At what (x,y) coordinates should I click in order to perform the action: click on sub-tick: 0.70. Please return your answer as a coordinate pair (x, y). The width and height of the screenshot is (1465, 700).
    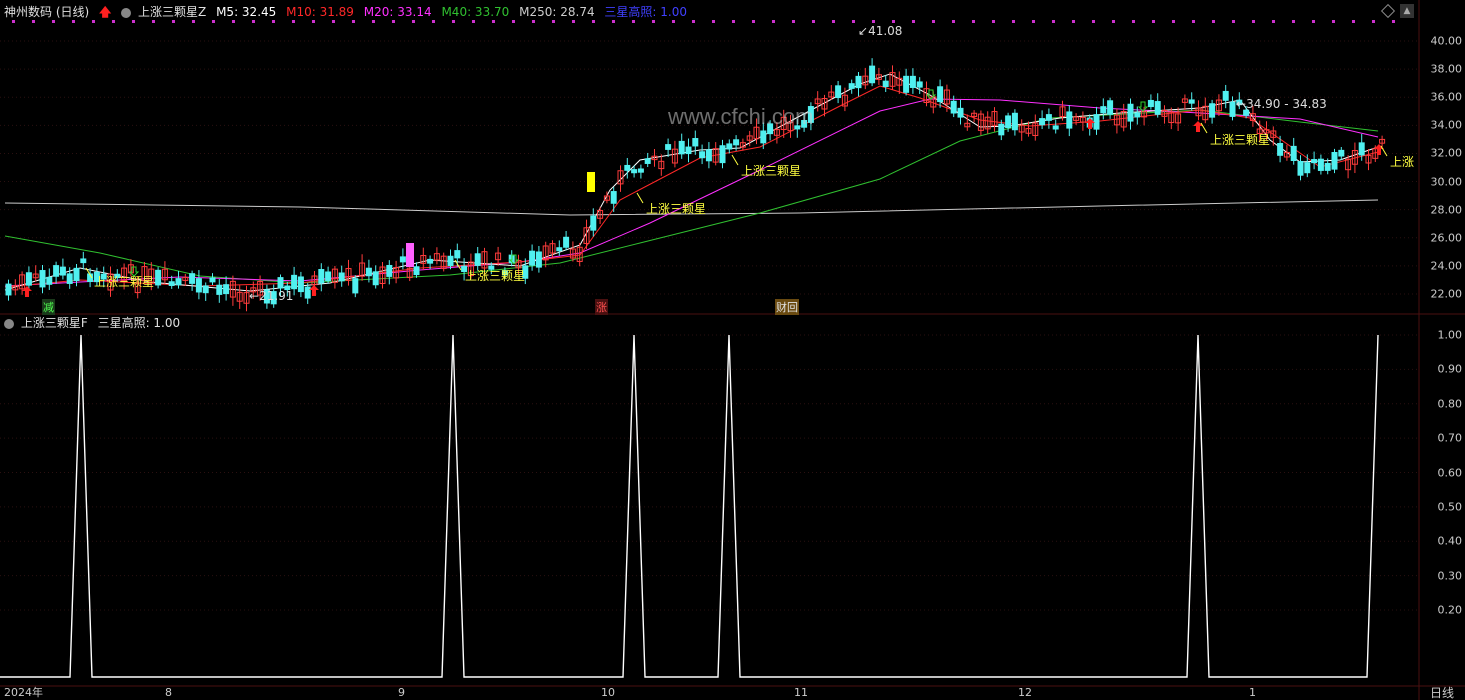
    Looking at the image, I should click on (1450, 438).